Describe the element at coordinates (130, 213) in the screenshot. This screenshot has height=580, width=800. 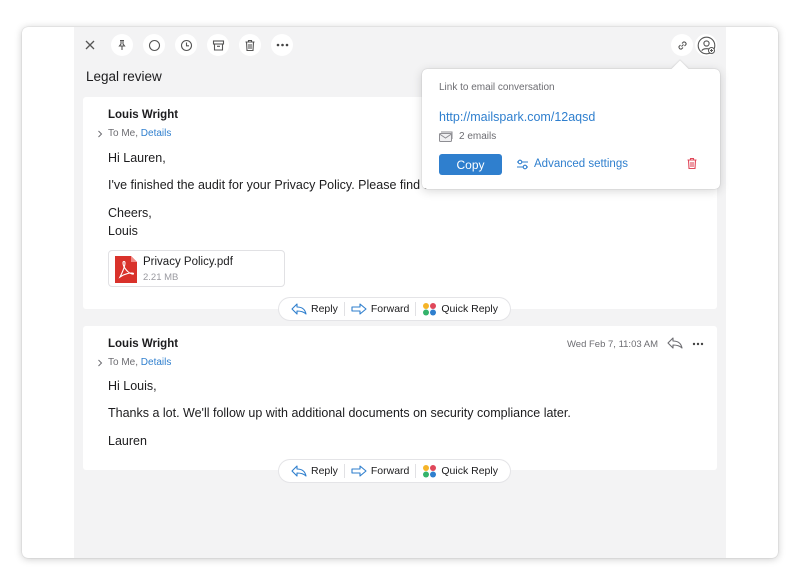
I see `body-line: Cheers,` at that location.